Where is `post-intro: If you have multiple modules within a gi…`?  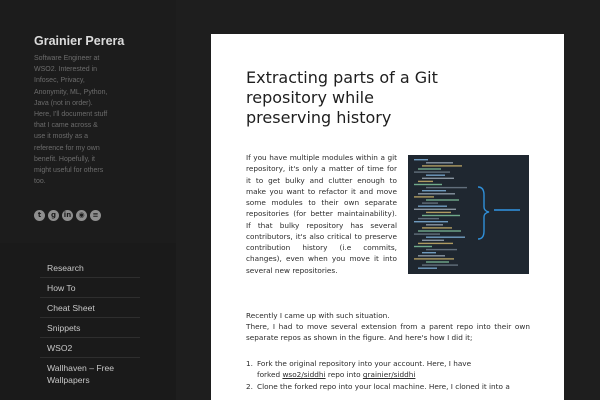
post-intro: If you have multiple modules within a gi… is located at coordinates (321, 214).